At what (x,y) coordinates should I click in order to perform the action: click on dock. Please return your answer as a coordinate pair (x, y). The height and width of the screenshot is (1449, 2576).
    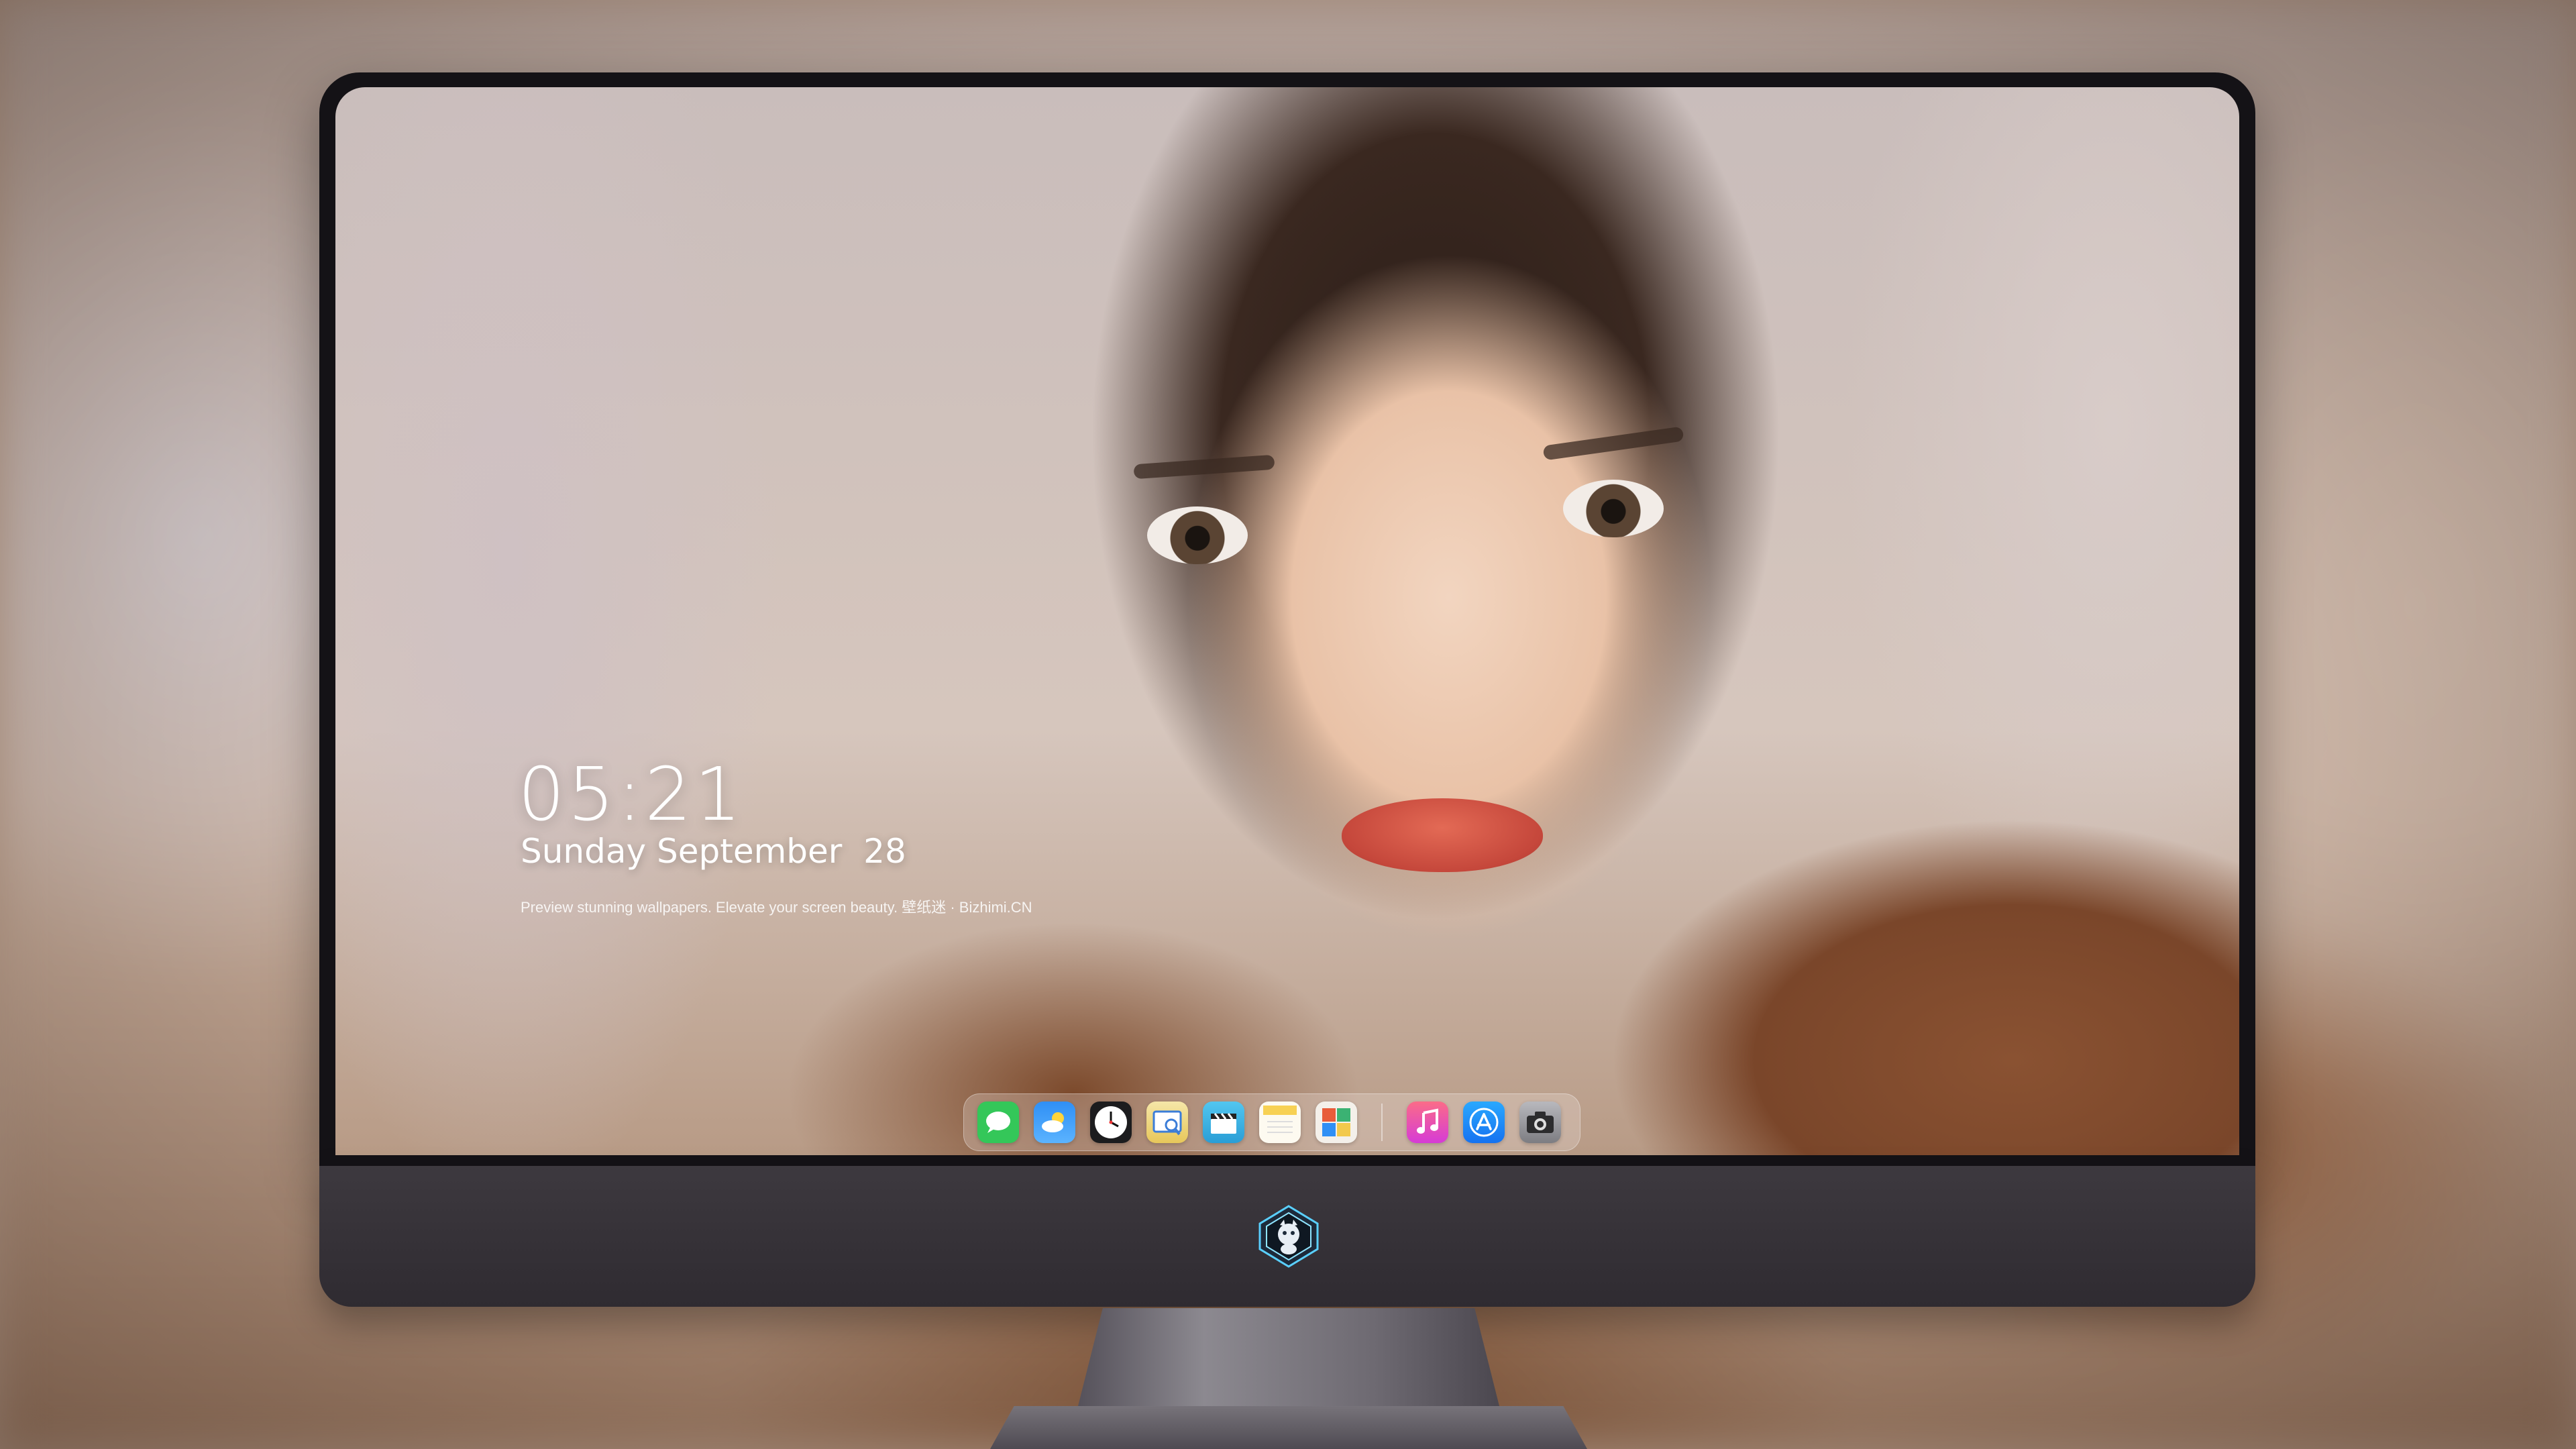
    Looking at the image, I should click on (1271, 1122).